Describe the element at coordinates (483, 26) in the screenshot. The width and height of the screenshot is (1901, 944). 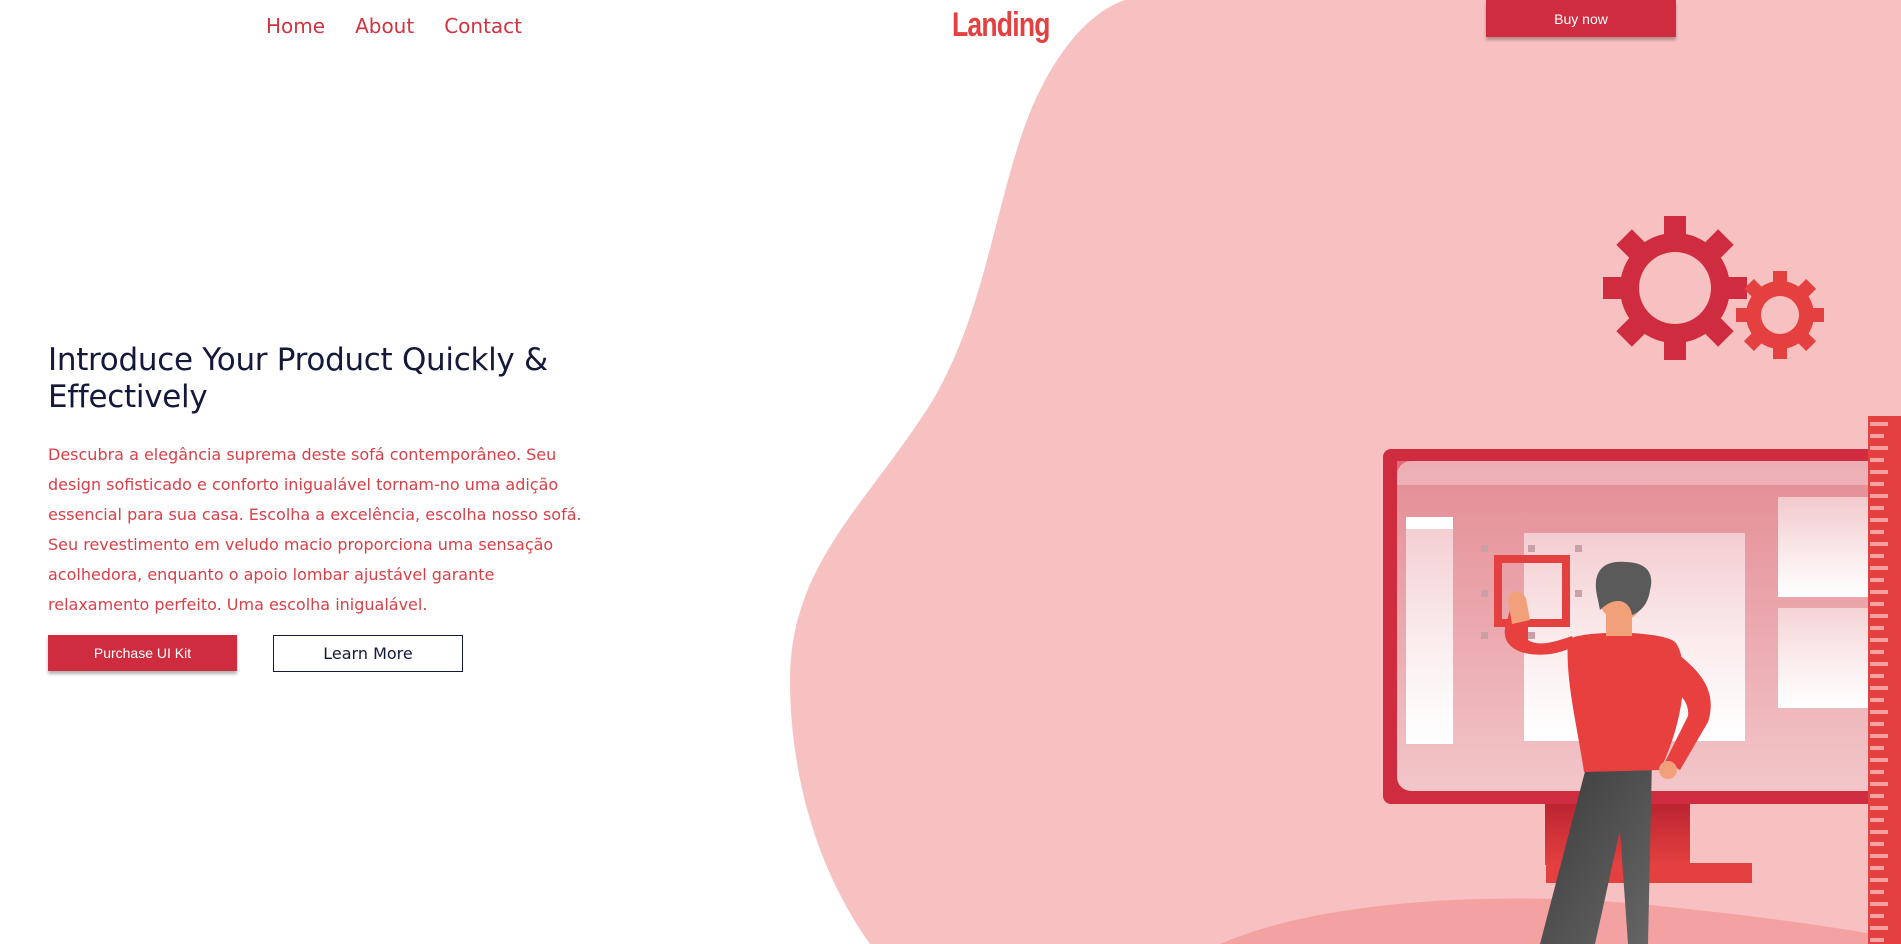
I see `nav-link-contact: Contact` at that location.